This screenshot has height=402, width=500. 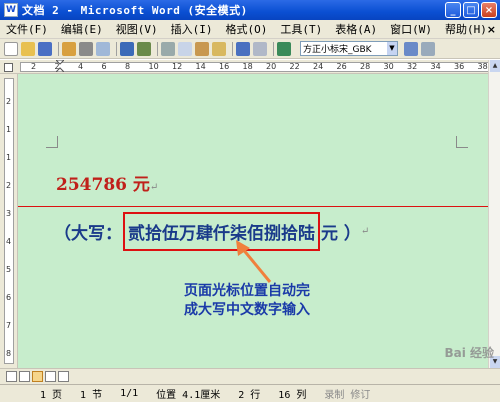 I want to click on annotation-callout: 页面光标位置自动完 成大写中文数字输入, so click(x=247, y=301).